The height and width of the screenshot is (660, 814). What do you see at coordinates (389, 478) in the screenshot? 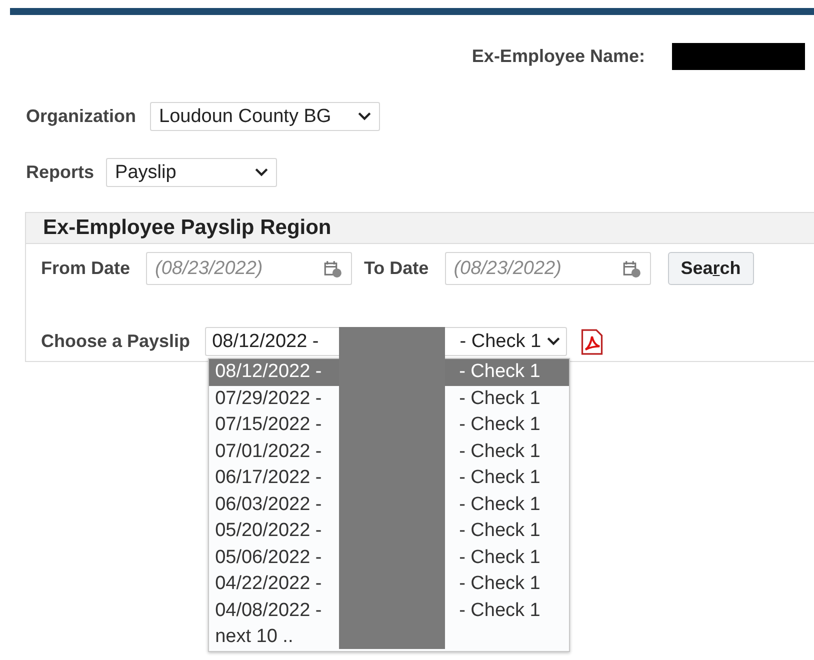
I see `dropdown-option: 06/17/2022 - - Check 1` at bounding box center [389, 478].